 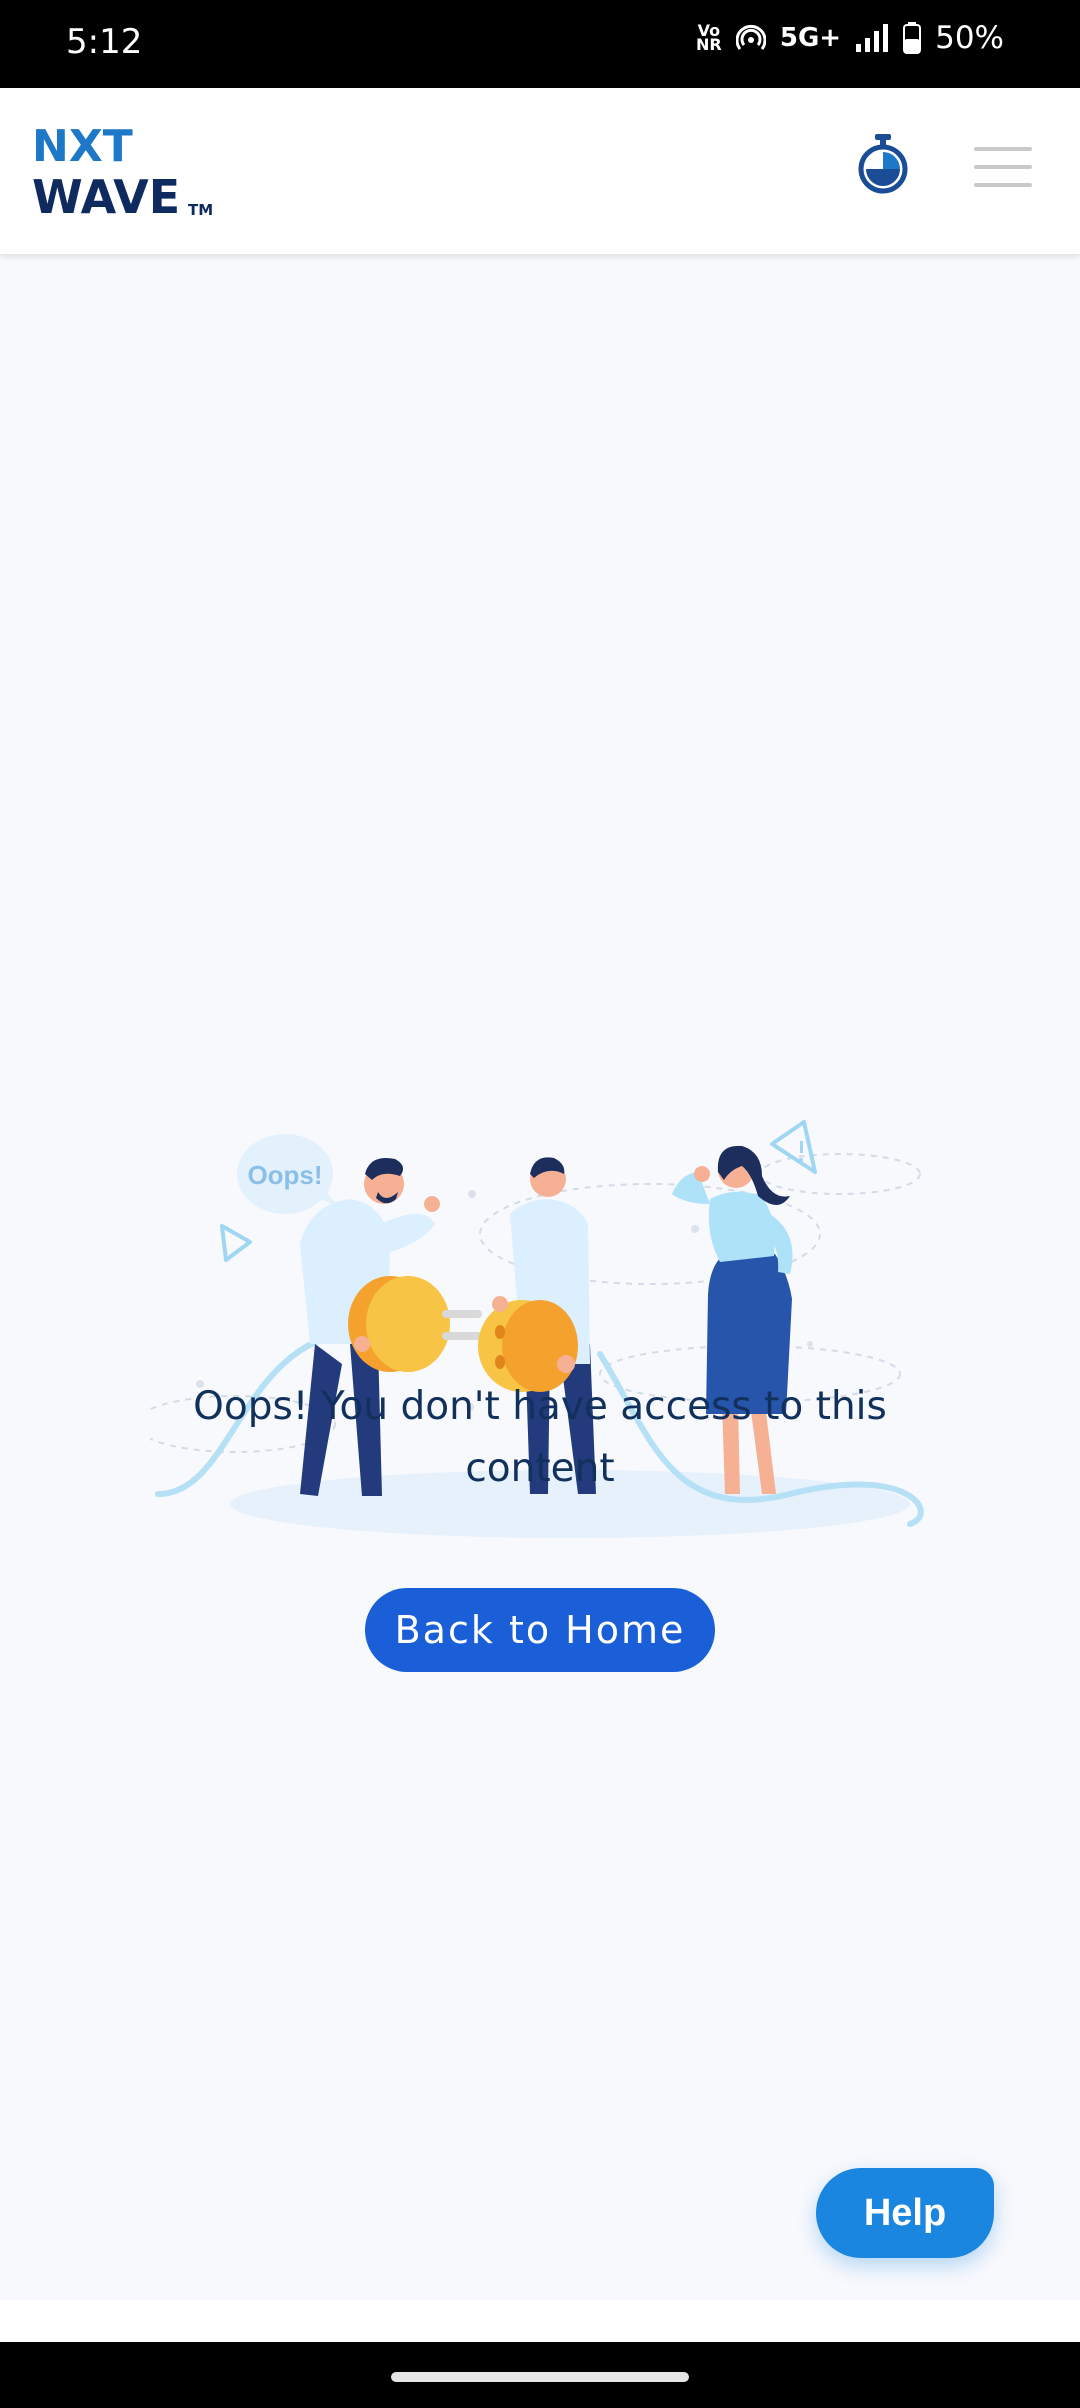 I want to click on back-to-home-button: Back to Home, so click(x=540, y=1630).